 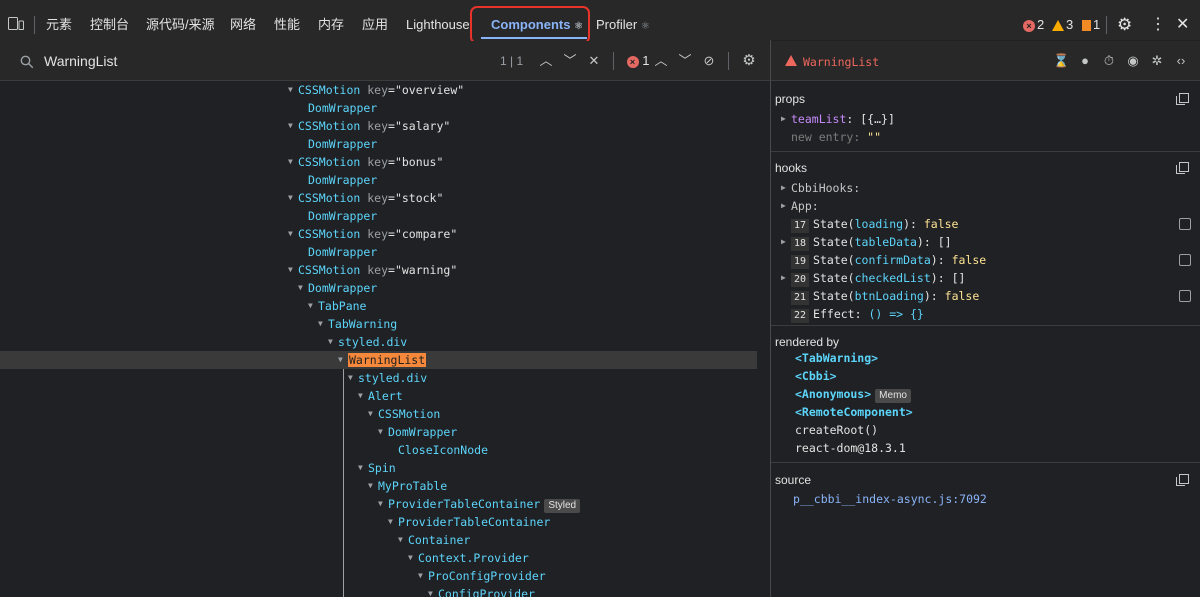 I want to click on tree-node-row: ▼ WarningList, so click(x=378, y=360).